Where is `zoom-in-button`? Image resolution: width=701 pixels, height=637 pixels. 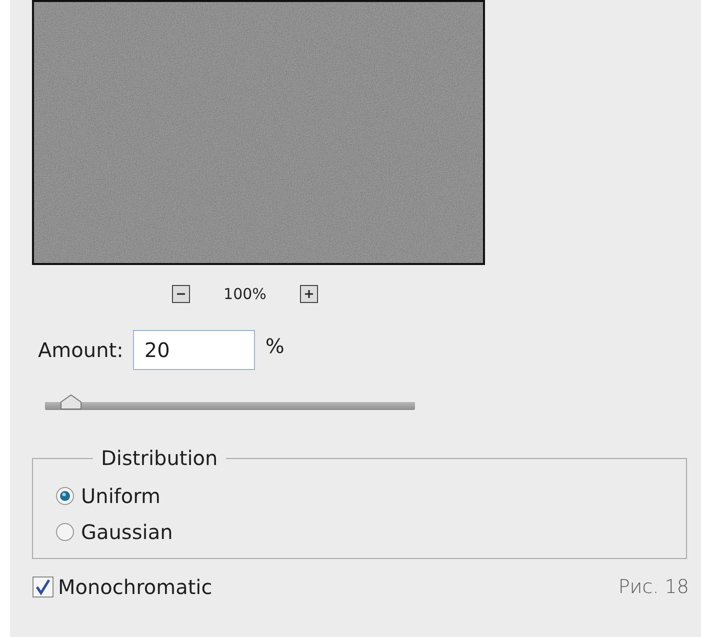 zoom-in-button is located at coordinates (309, 294).